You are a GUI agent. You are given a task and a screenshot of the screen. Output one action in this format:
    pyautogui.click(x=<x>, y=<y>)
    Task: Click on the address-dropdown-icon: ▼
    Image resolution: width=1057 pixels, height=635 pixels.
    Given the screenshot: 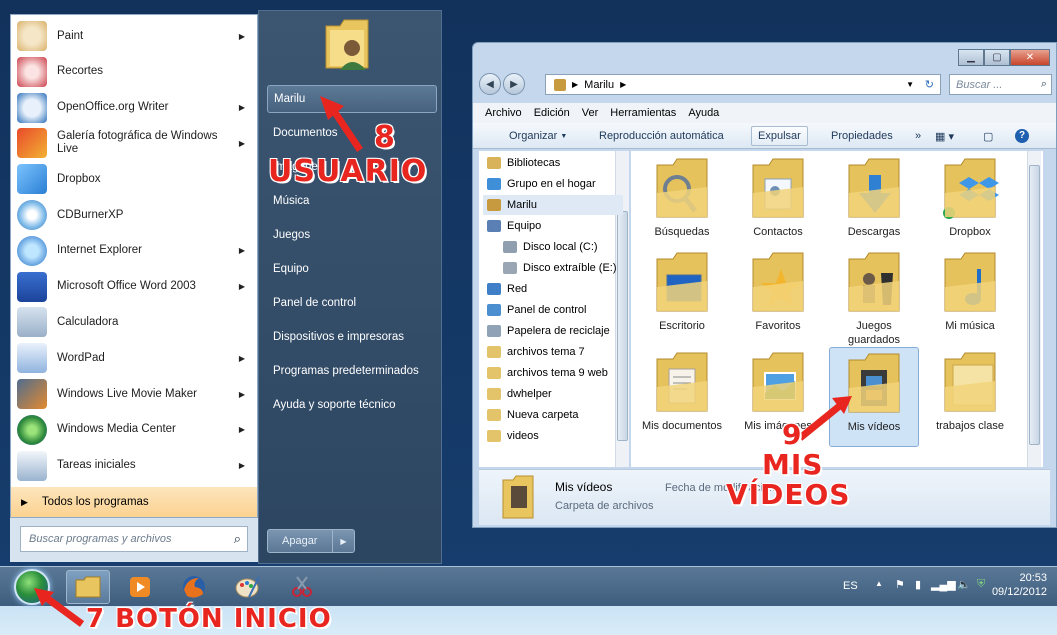 What is the action you would take?
    pyautogui.click(x=910, y=84)
    